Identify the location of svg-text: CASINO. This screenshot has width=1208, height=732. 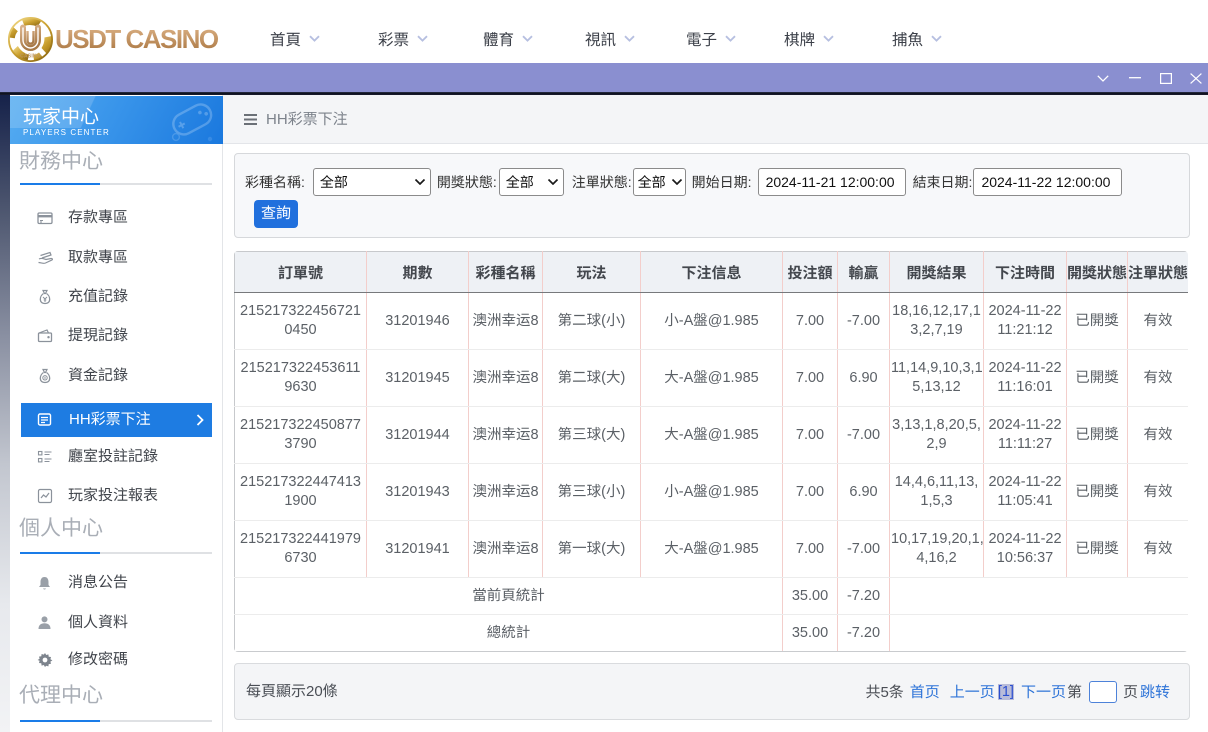
(30, 57).